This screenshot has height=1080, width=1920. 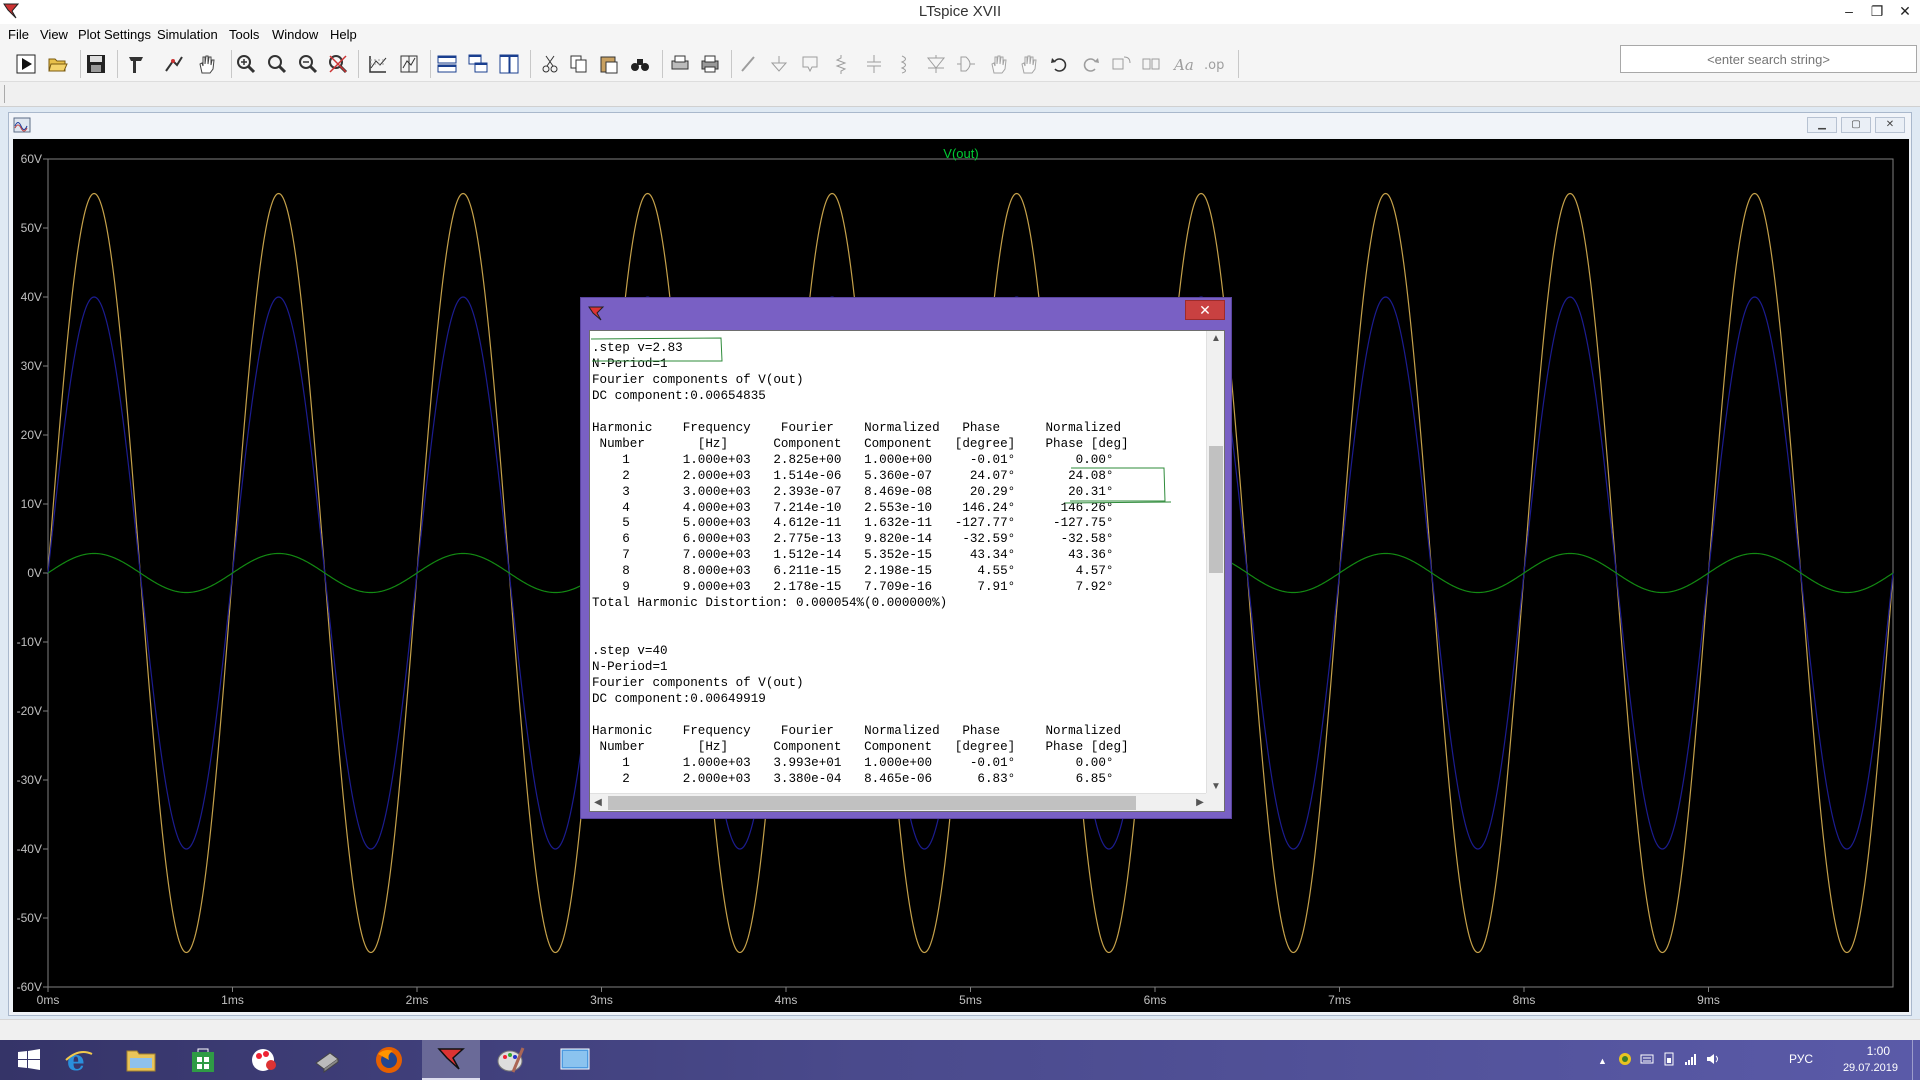 What do you see at coordinates (1905, 11) in the screenshot?
I see `close-button: ✕` at bounding box center [1905, 11].